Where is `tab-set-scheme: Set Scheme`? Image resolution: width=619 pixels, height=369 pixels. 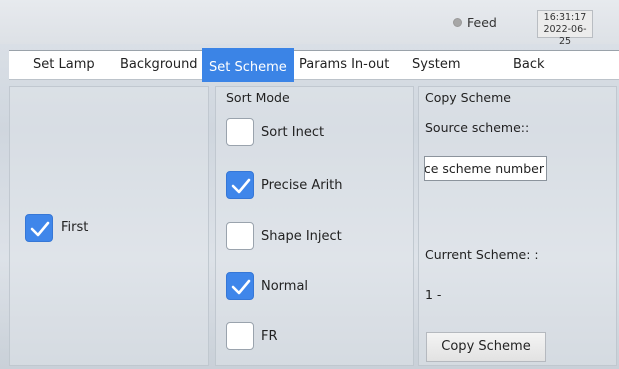
tab-set-scheme: Set Scheme is located at coordinates (248, 65).